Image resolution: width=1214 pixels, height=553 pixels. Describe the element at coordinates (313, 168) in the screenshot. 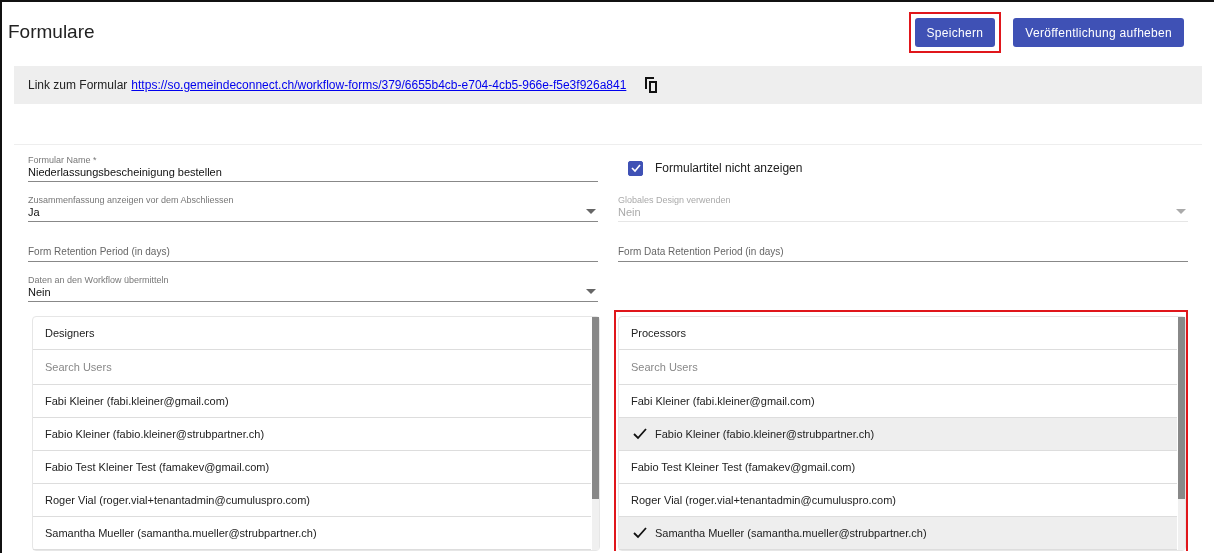

I see `text-field: Formular Name * Niederlassungsbescheinigung bestellen` at that location.